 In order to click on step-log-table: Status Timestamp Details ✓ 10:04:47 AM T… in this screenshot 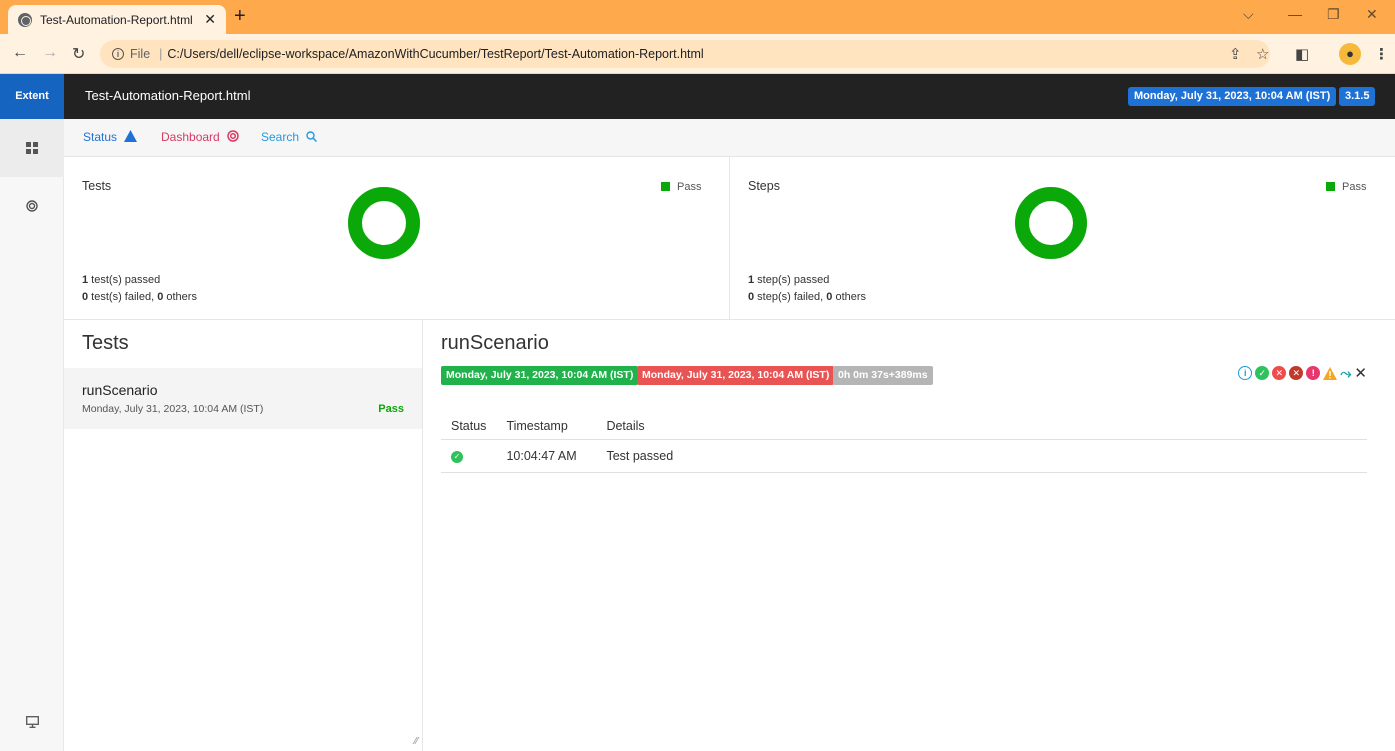, I will do `click(904, 443)`.